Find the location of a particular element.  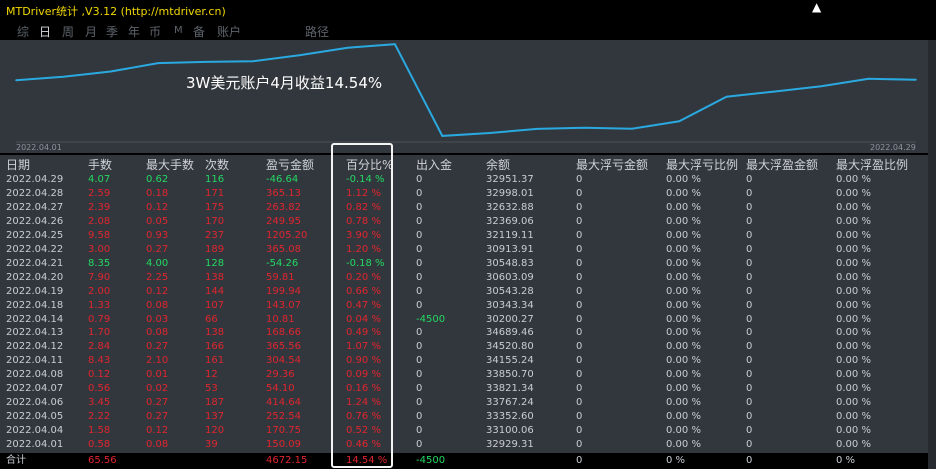

row-balance: 30543.28 is located at coordinates (510, 291).